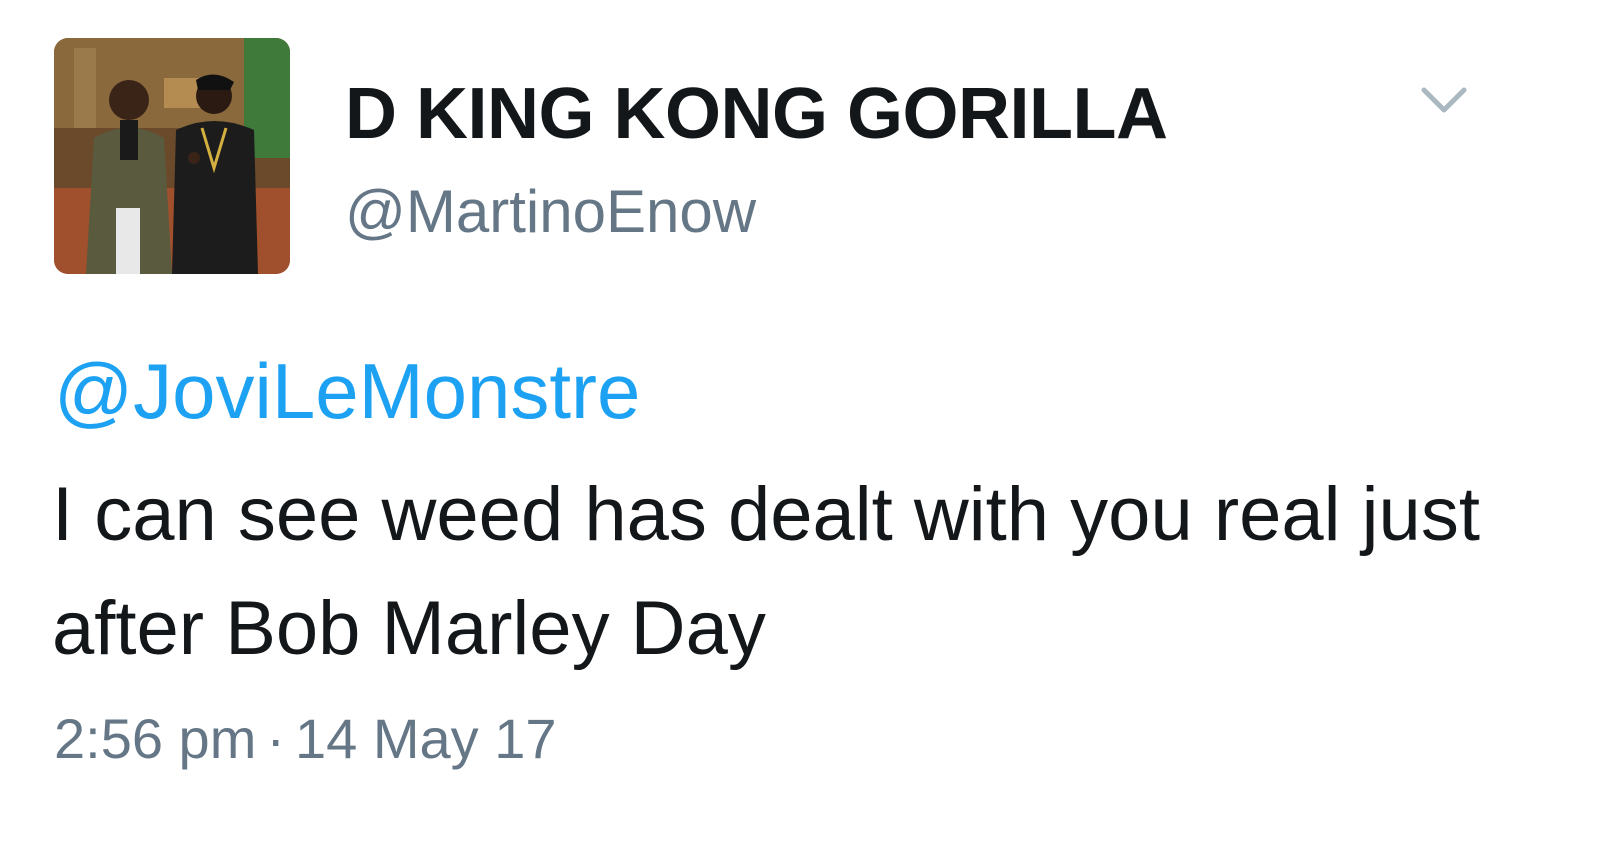  I want to click on tweet-time: 2:56 pm, so click(155, 738).